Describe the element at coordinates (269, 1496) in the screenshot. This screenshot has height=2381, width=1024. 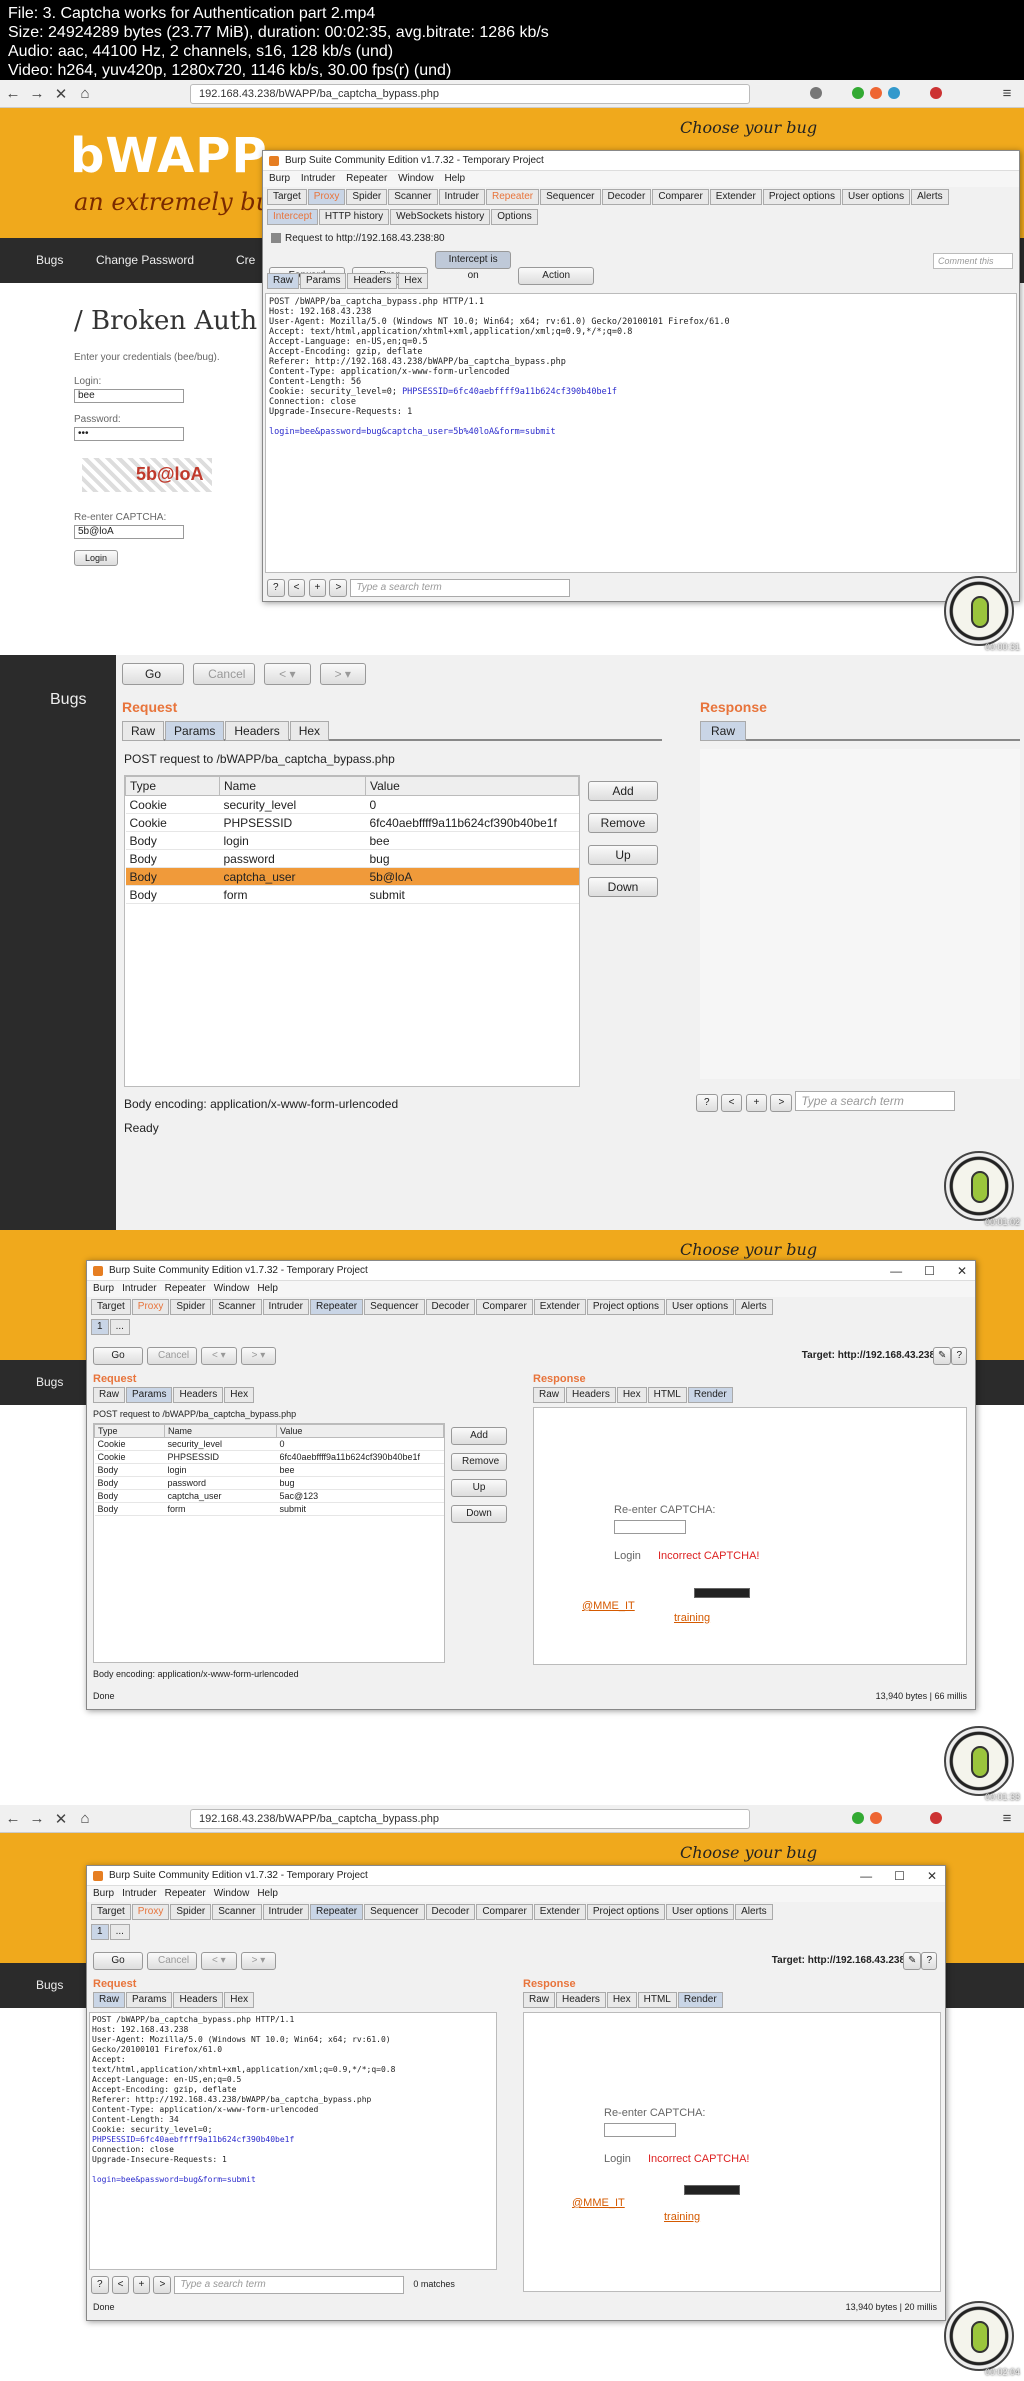
I see `table-row: Body captcha_user 5ac@123` at that location.